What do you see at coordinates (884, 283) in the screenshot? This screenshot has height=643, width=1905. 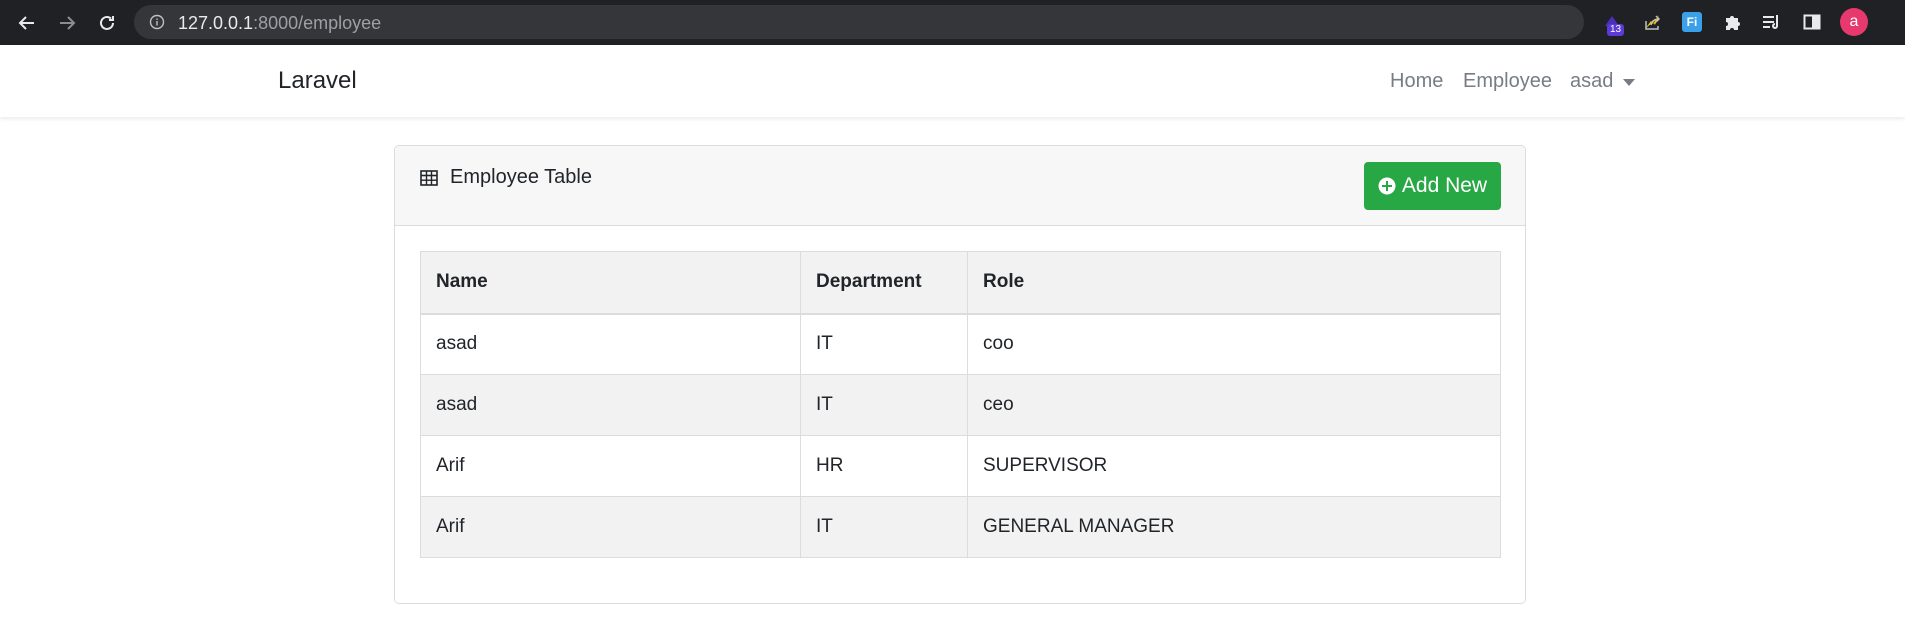 I see `header-department: Department` at bounding box center [884, 283].